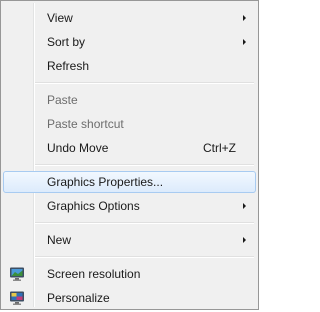 The image size is (320, 312). I want to click on menu-item-graphics-options: Graphics Options, so click(129, 206).